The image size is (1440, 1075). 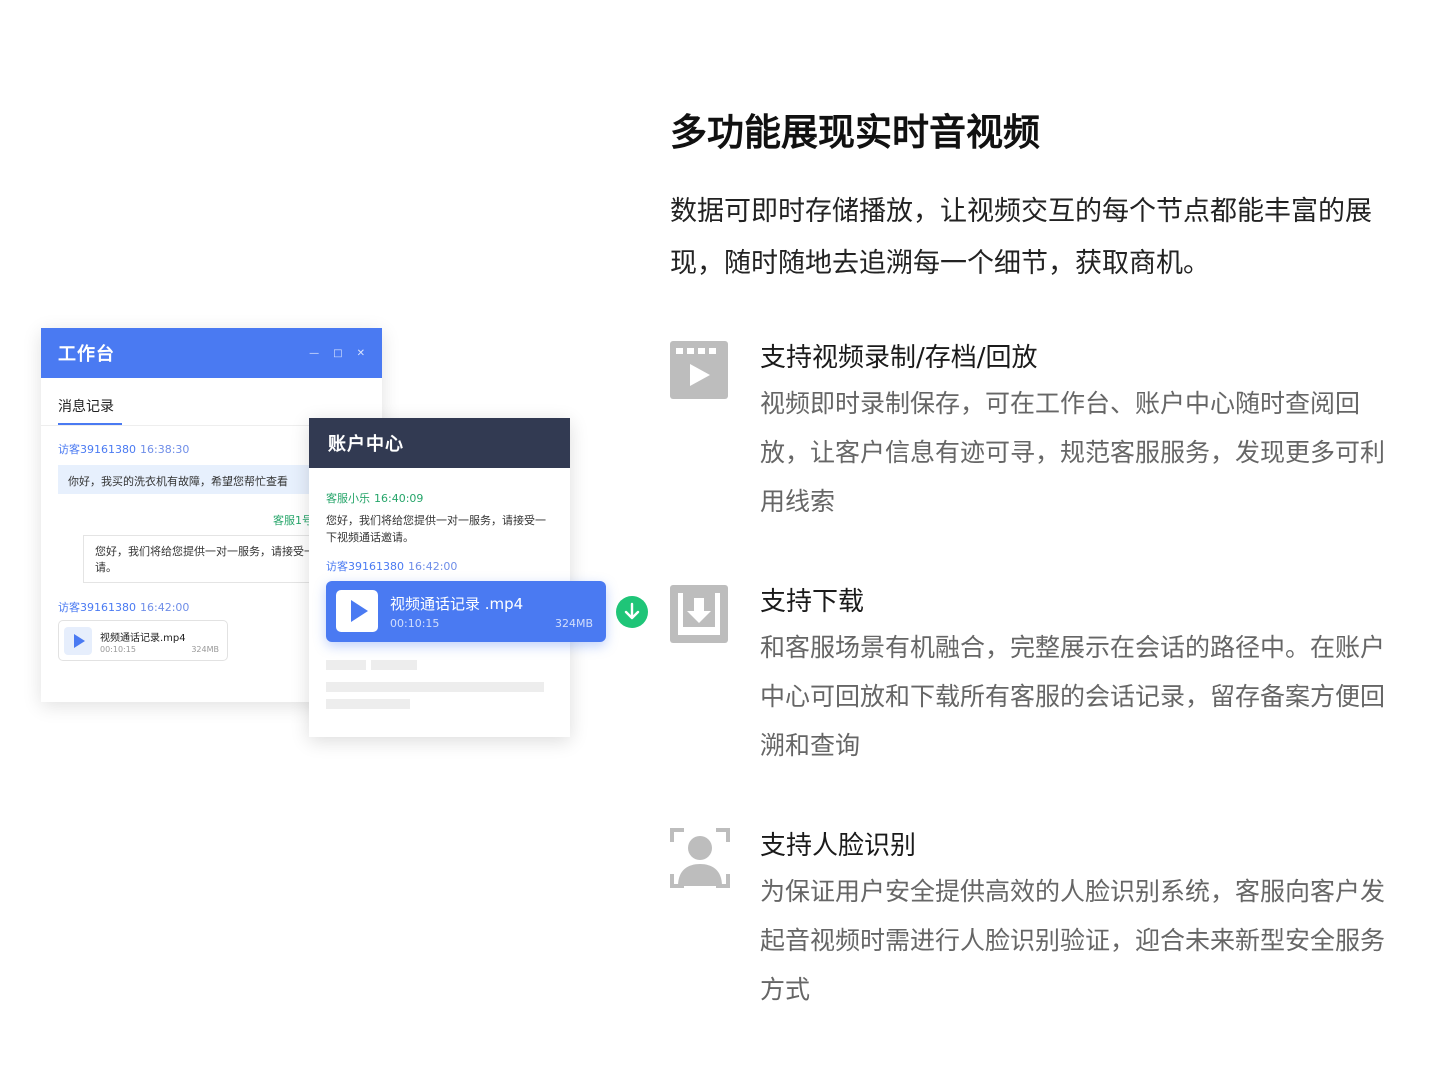 I want to click on agent-name: 客服小乐, so click(x=348, y=498).